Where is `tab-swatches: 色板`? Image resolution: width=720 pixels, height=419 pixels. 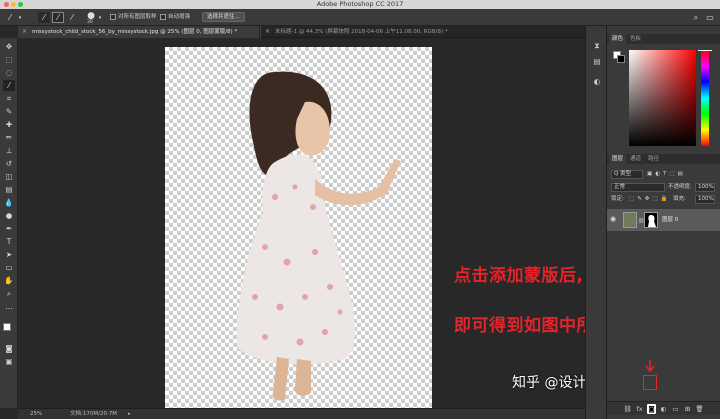
tab-swatches: 色板 is located at coordinates (635, 39).